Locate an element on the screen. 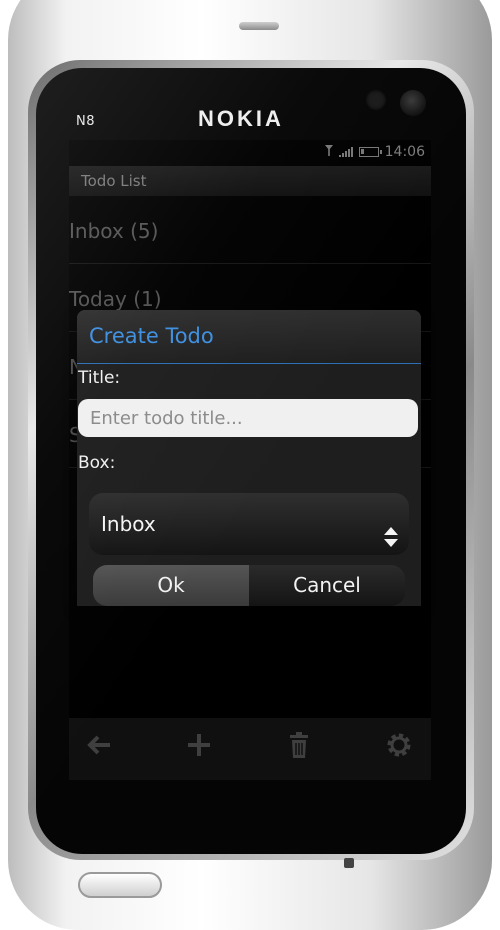 The height and width of the screenshot is (930, 500). list-item-inbox: Inbox (5) is located at coordinates (250, 231).